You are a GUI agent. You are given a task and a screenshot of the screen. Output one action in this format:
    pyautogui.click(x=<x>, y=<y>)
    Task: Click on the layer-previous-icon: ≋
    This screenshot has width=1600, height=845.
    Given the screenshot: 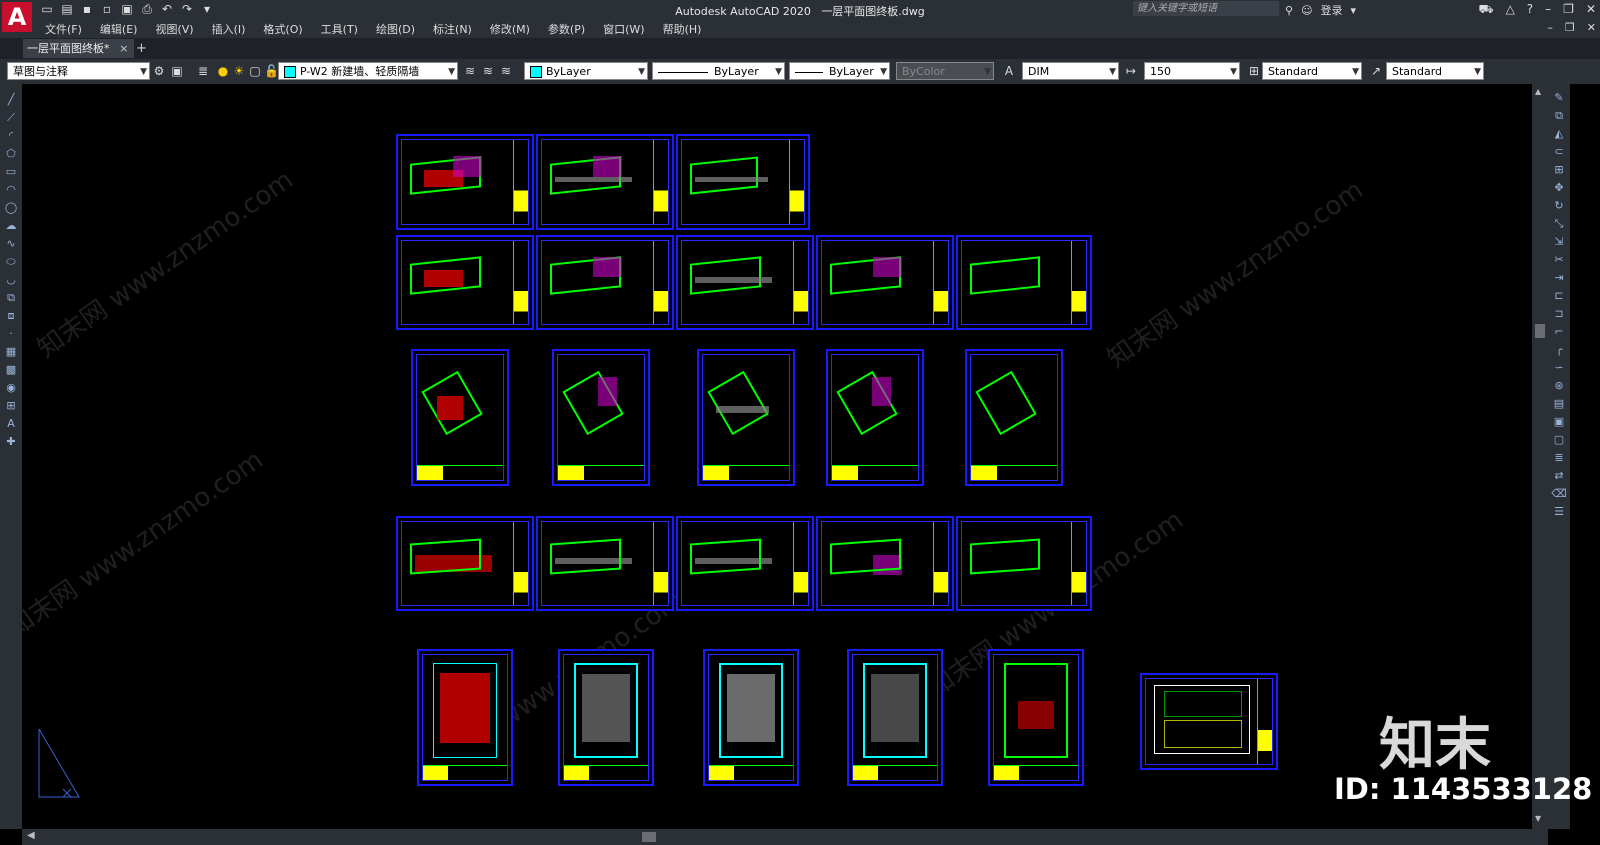 What is the action you would take?
    pyautogui.click(x=506, y=71)
    